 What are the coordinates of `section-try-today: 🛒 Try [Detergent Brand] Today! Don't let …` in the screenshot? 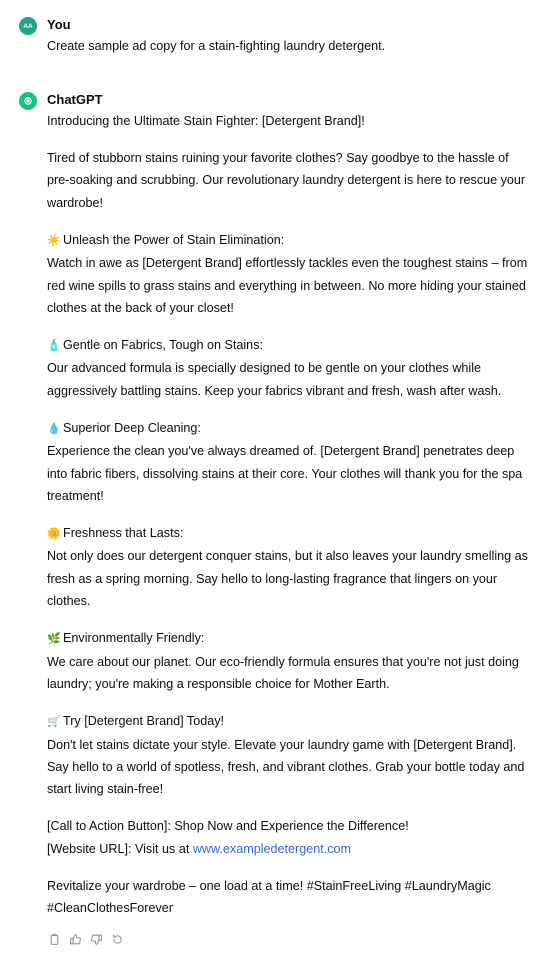 It's located at (296, 755).